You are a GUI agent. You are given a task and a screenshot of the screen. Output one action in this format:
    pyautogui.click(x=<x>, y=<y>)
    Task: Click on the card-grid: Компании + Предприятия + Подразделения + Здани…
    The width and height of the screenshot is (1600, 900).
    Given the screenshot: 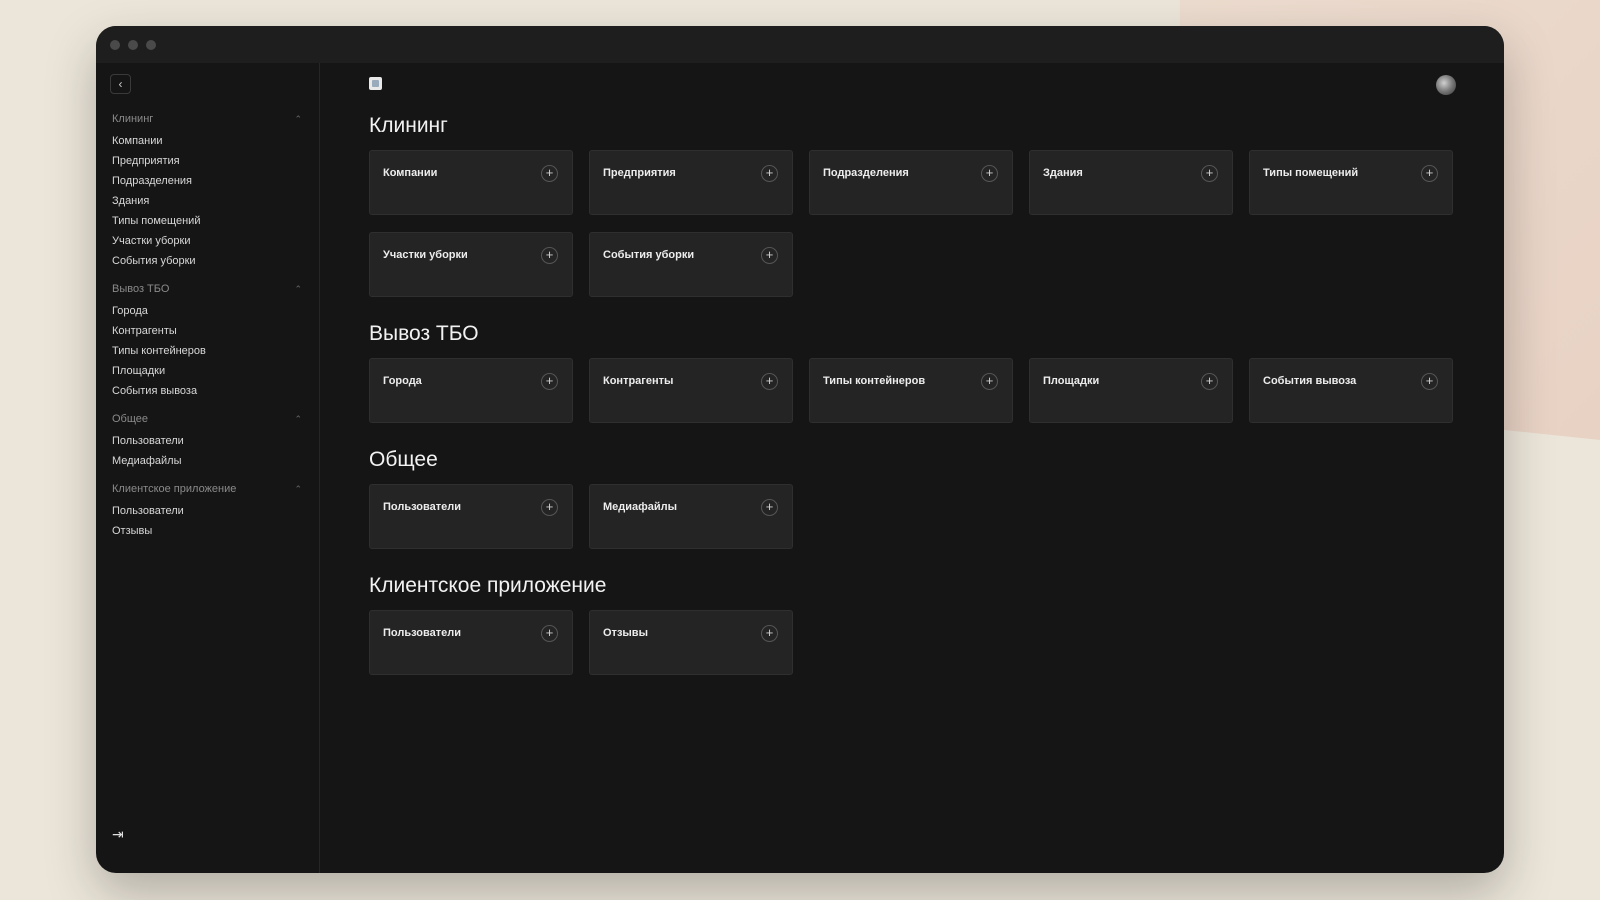 What is the action you would take?
    pyautogui.click(x=913, y=223)
    